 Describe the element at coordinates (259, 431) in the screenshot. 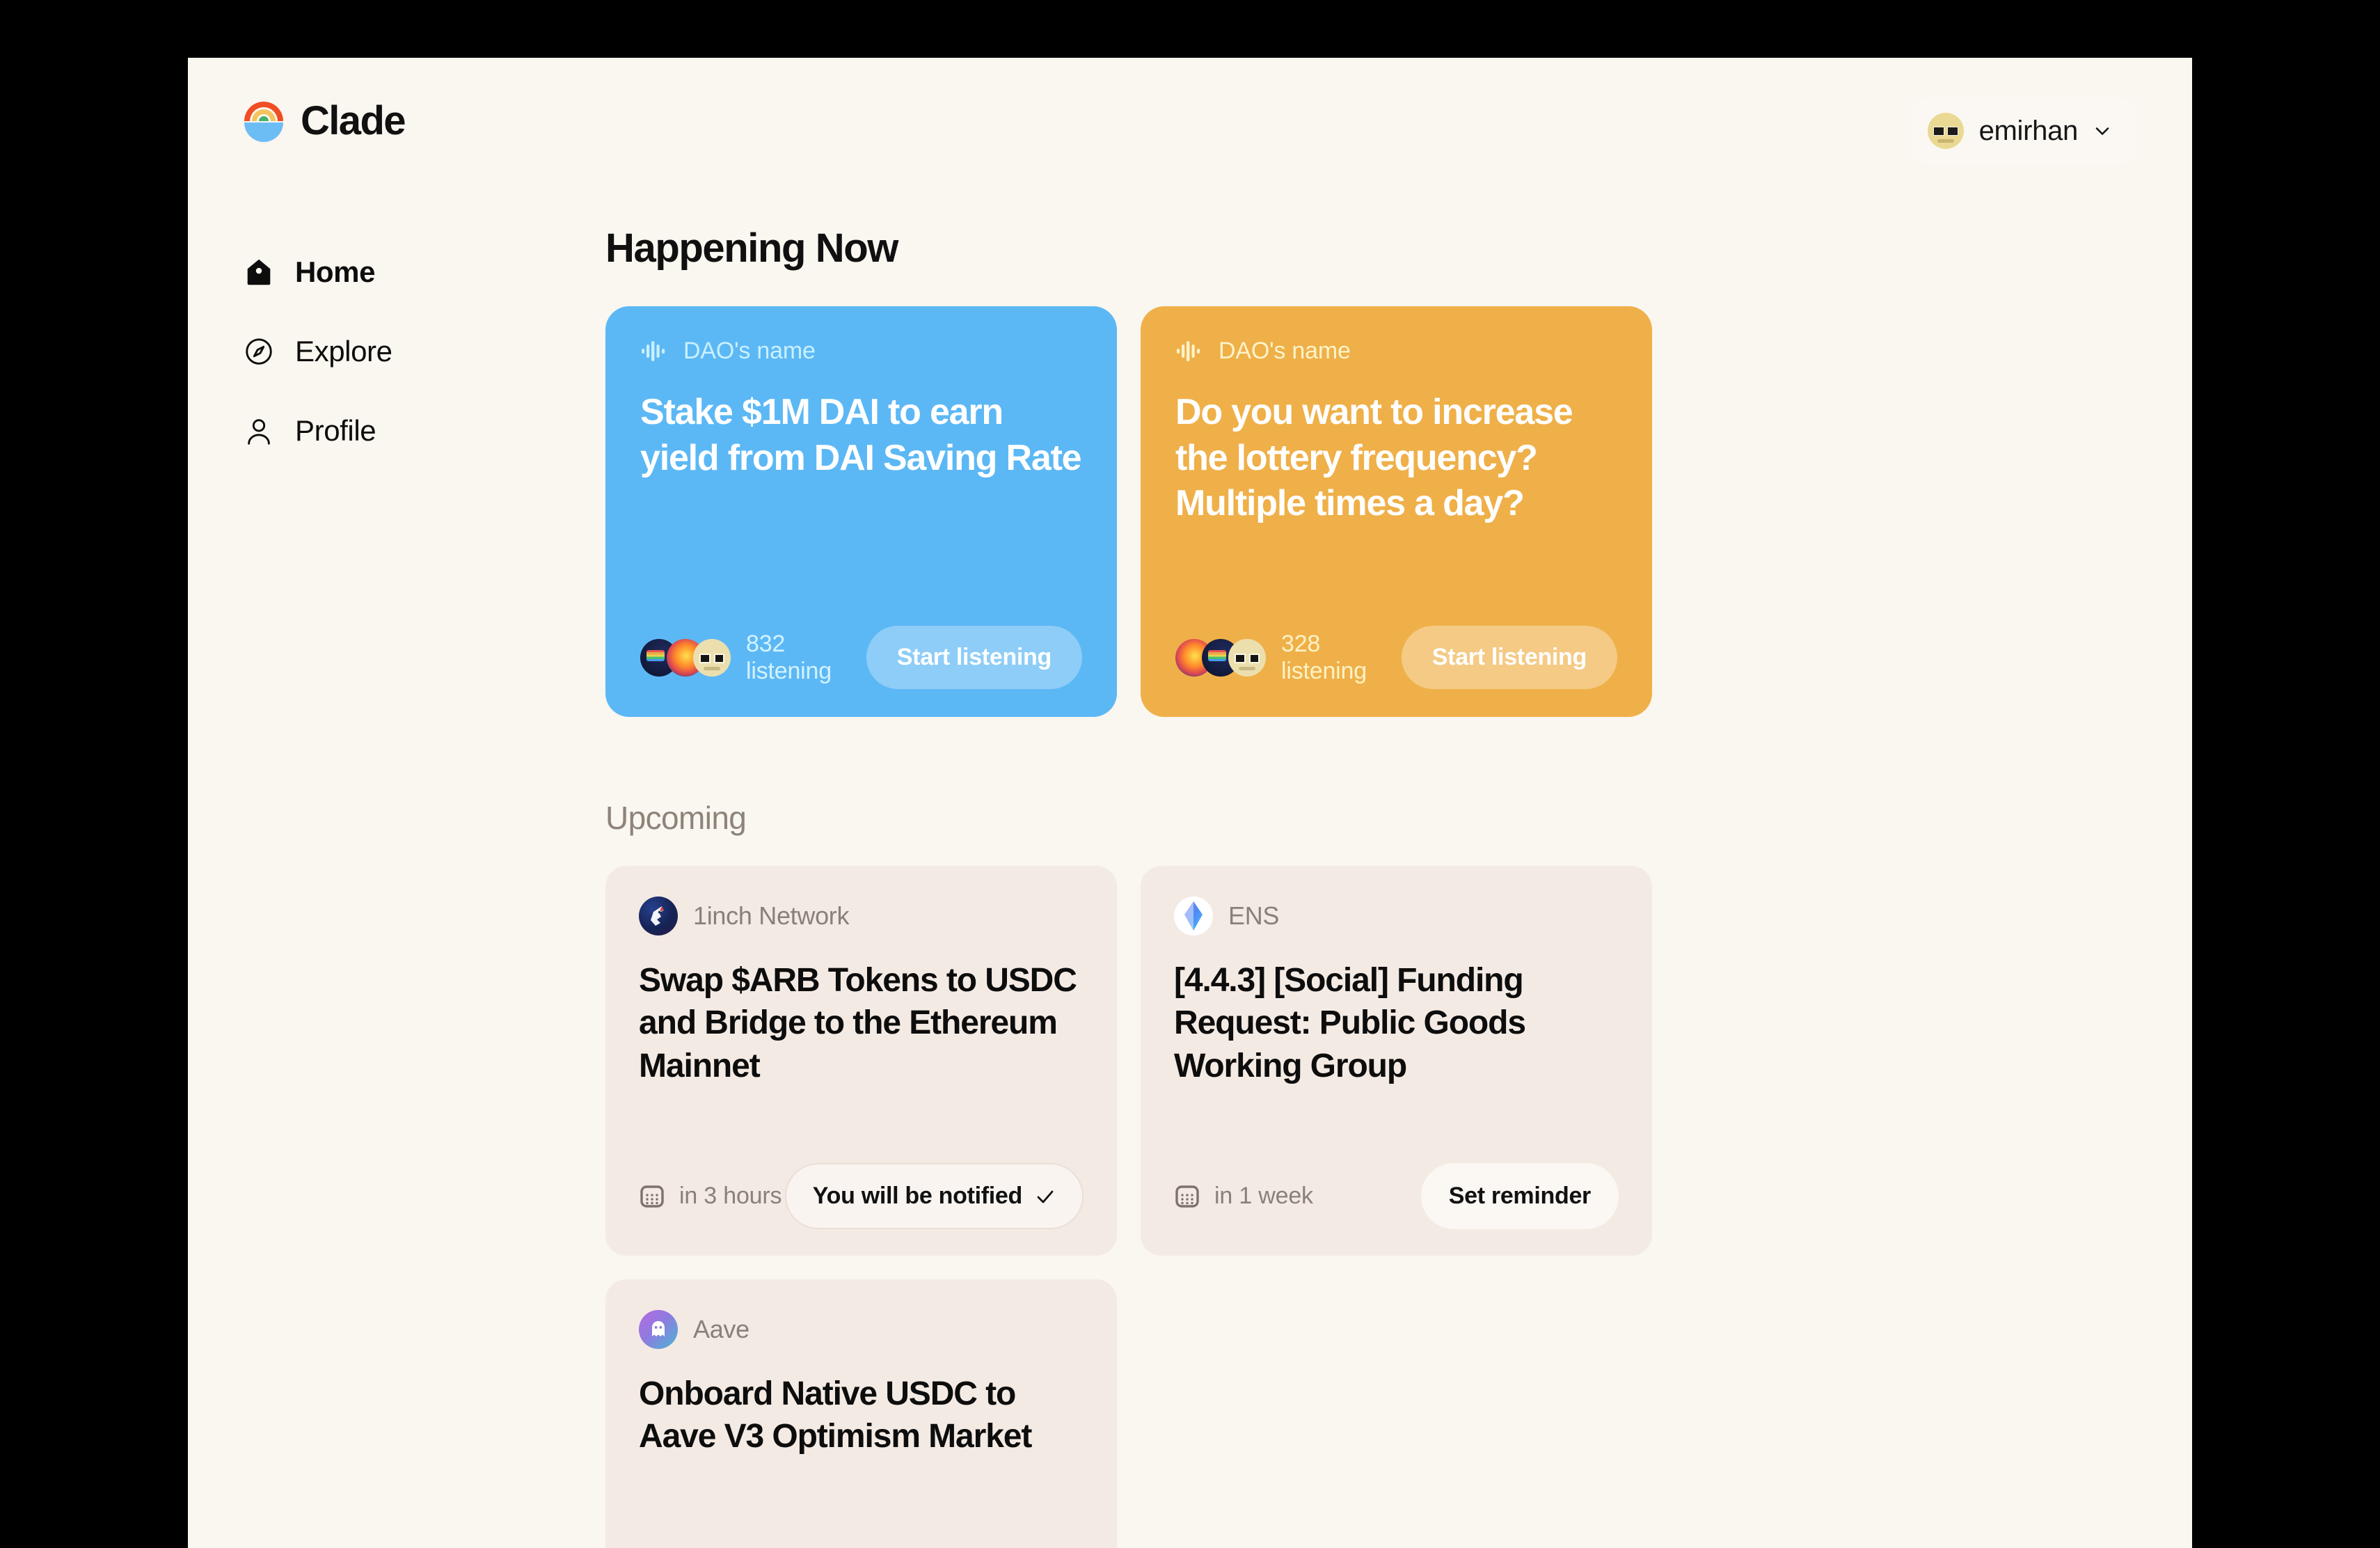

I see `person-icon` at that location.